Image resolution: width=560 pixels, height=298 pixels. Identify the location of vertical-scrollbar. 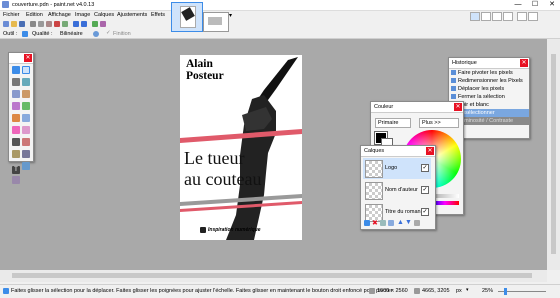
(553, 154).